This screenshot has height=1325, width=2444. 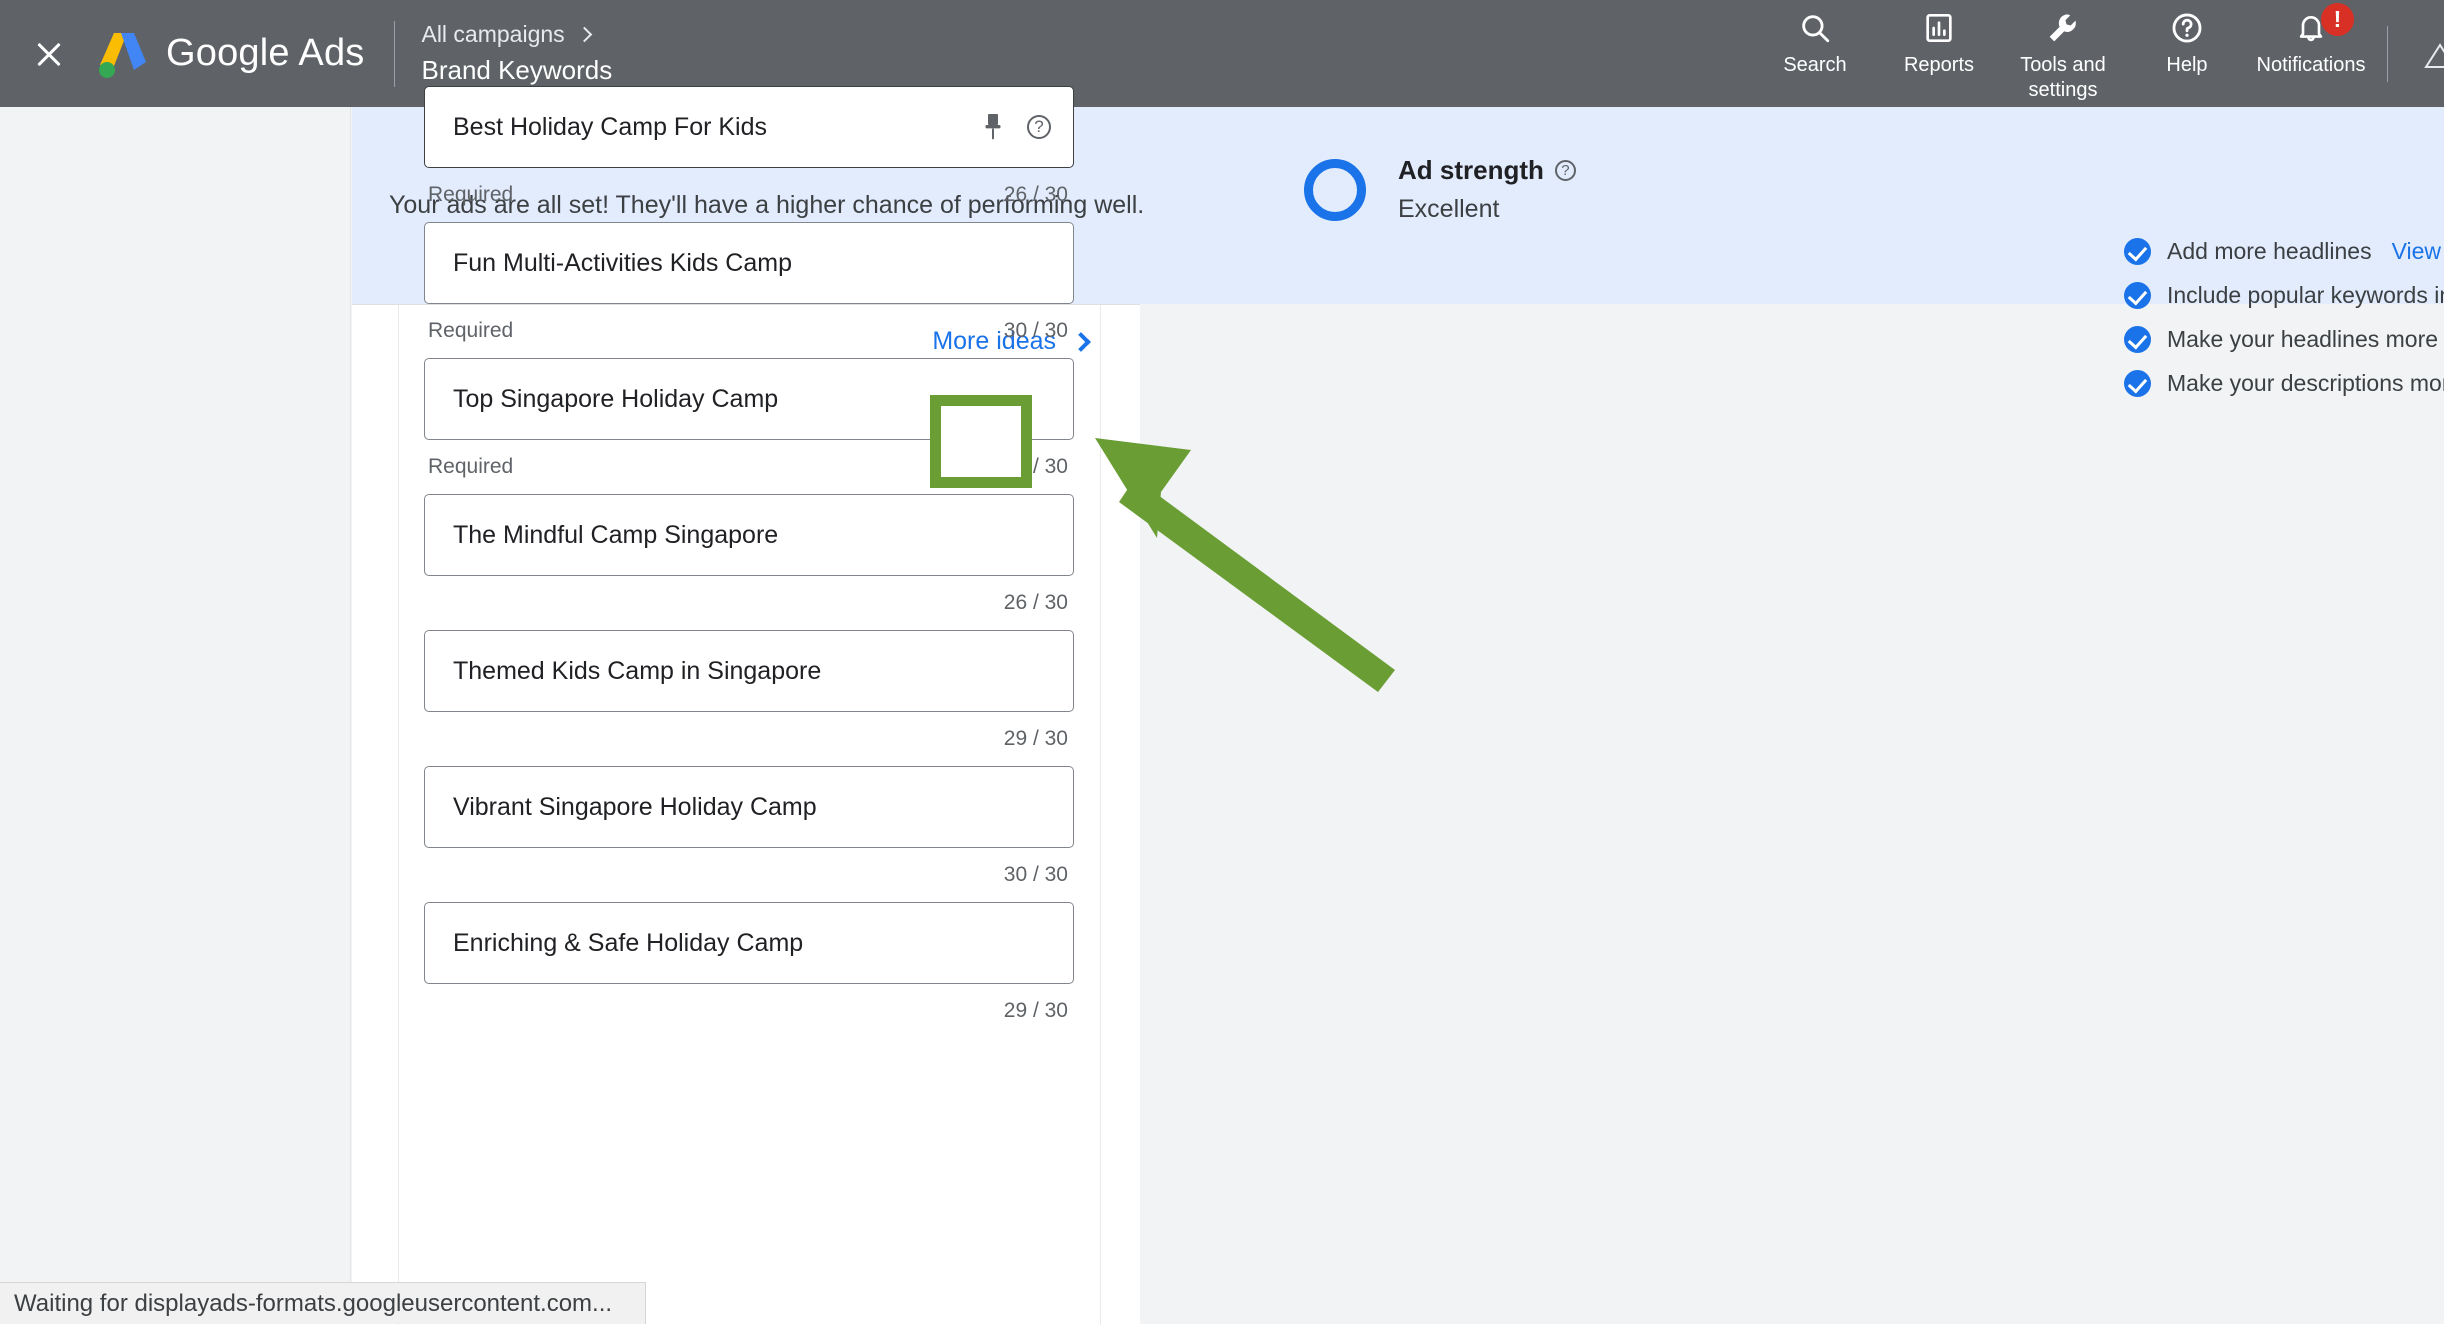 I want to click on headline-counter-4: 26 / 30, so click(x=1036, y=603).